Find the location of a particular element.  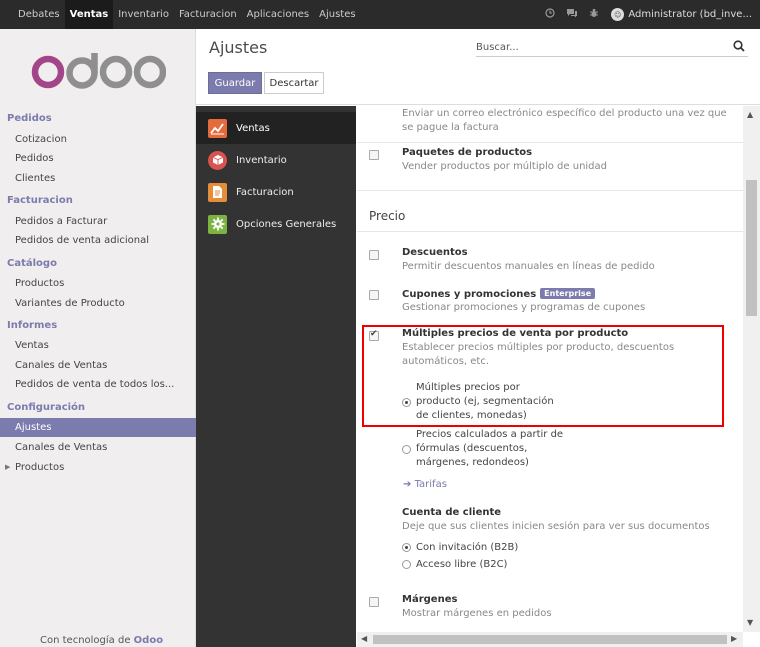

vertical-scroll-thumb is located at coordinates (751, 248).